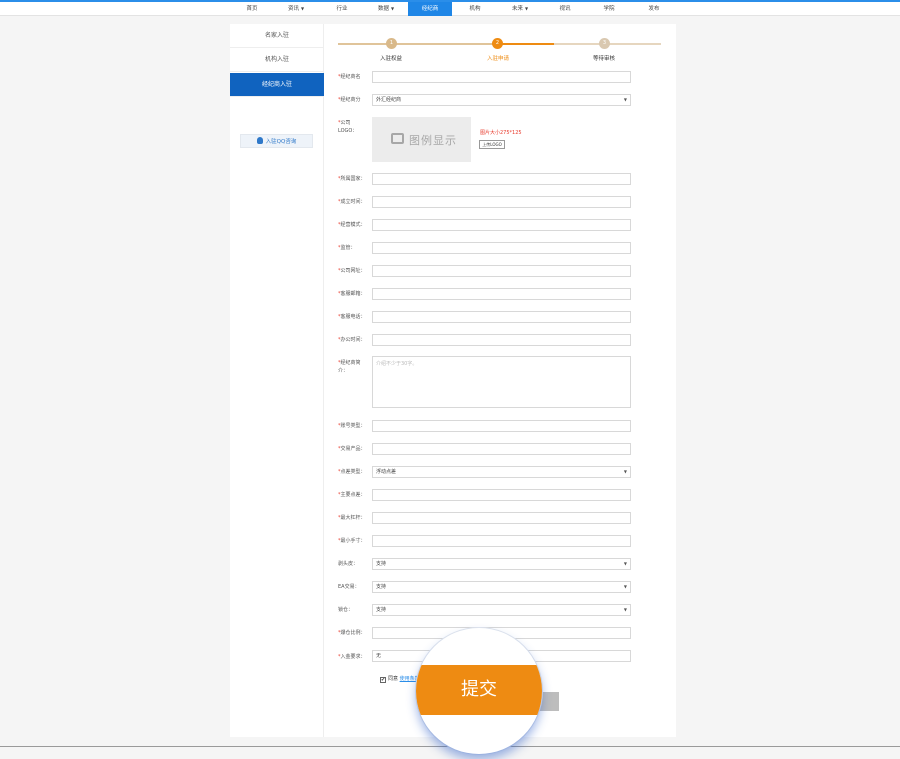 This screenshot has height=759, width=900. I want to click on account-type-input, so click(501, 426).